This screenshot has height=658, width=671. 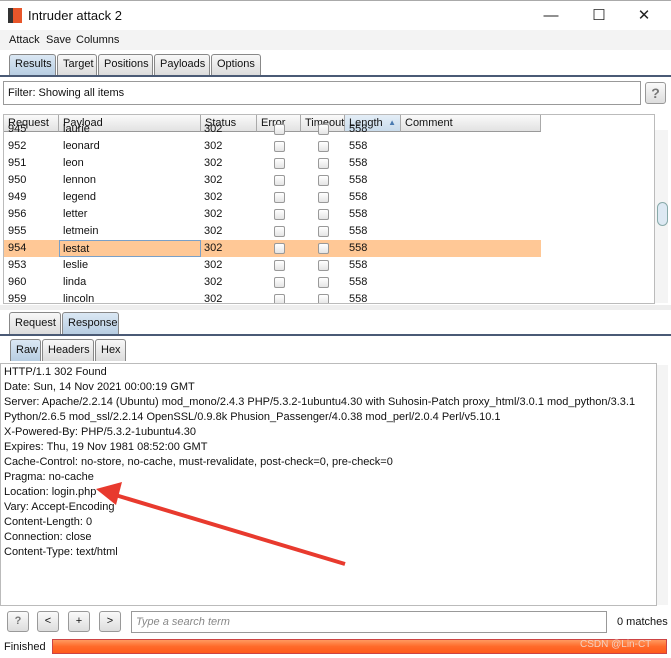 What do you see at coordinates (642, 622) in the screenshot?
I see `match-count: 0 matches` at bounding box center [642, 622].